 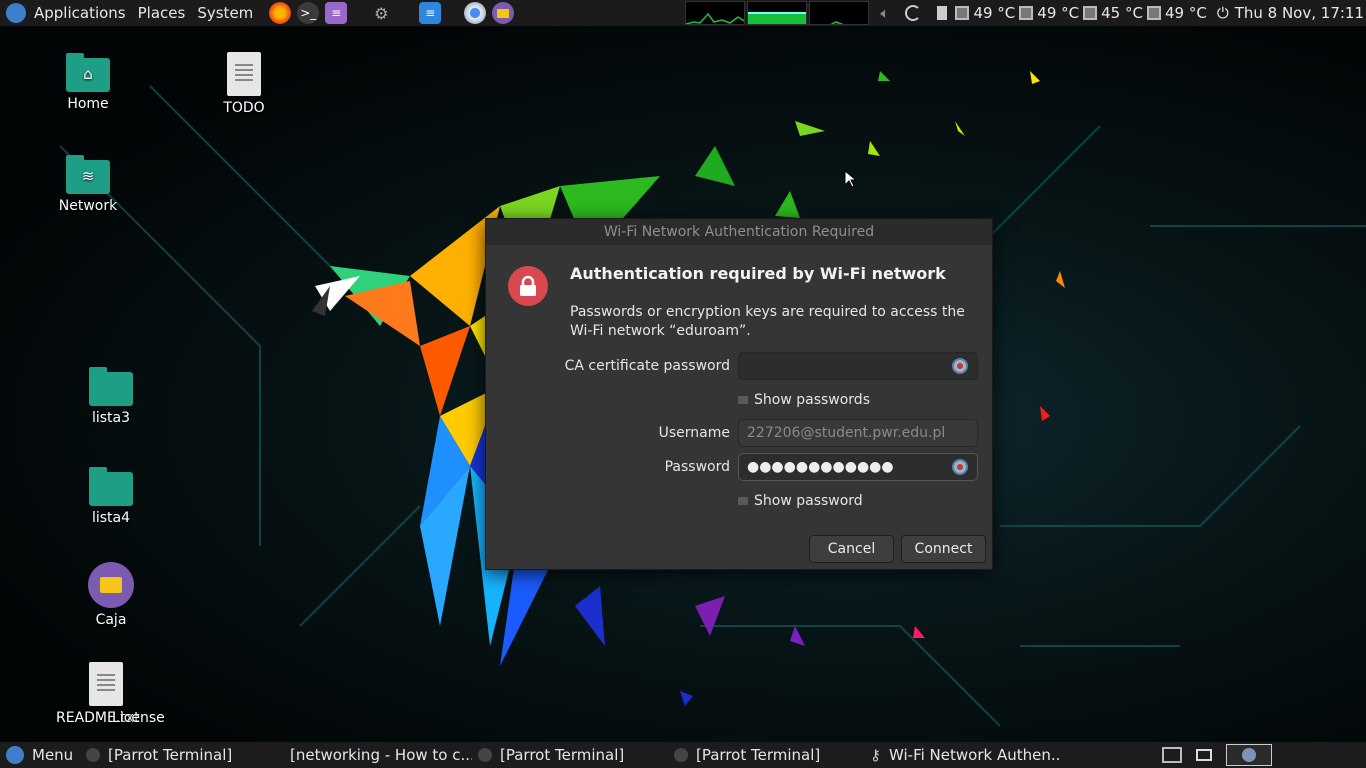 I want to click on desktop-icon-lista3: lista3, so click(x=111, y=396).